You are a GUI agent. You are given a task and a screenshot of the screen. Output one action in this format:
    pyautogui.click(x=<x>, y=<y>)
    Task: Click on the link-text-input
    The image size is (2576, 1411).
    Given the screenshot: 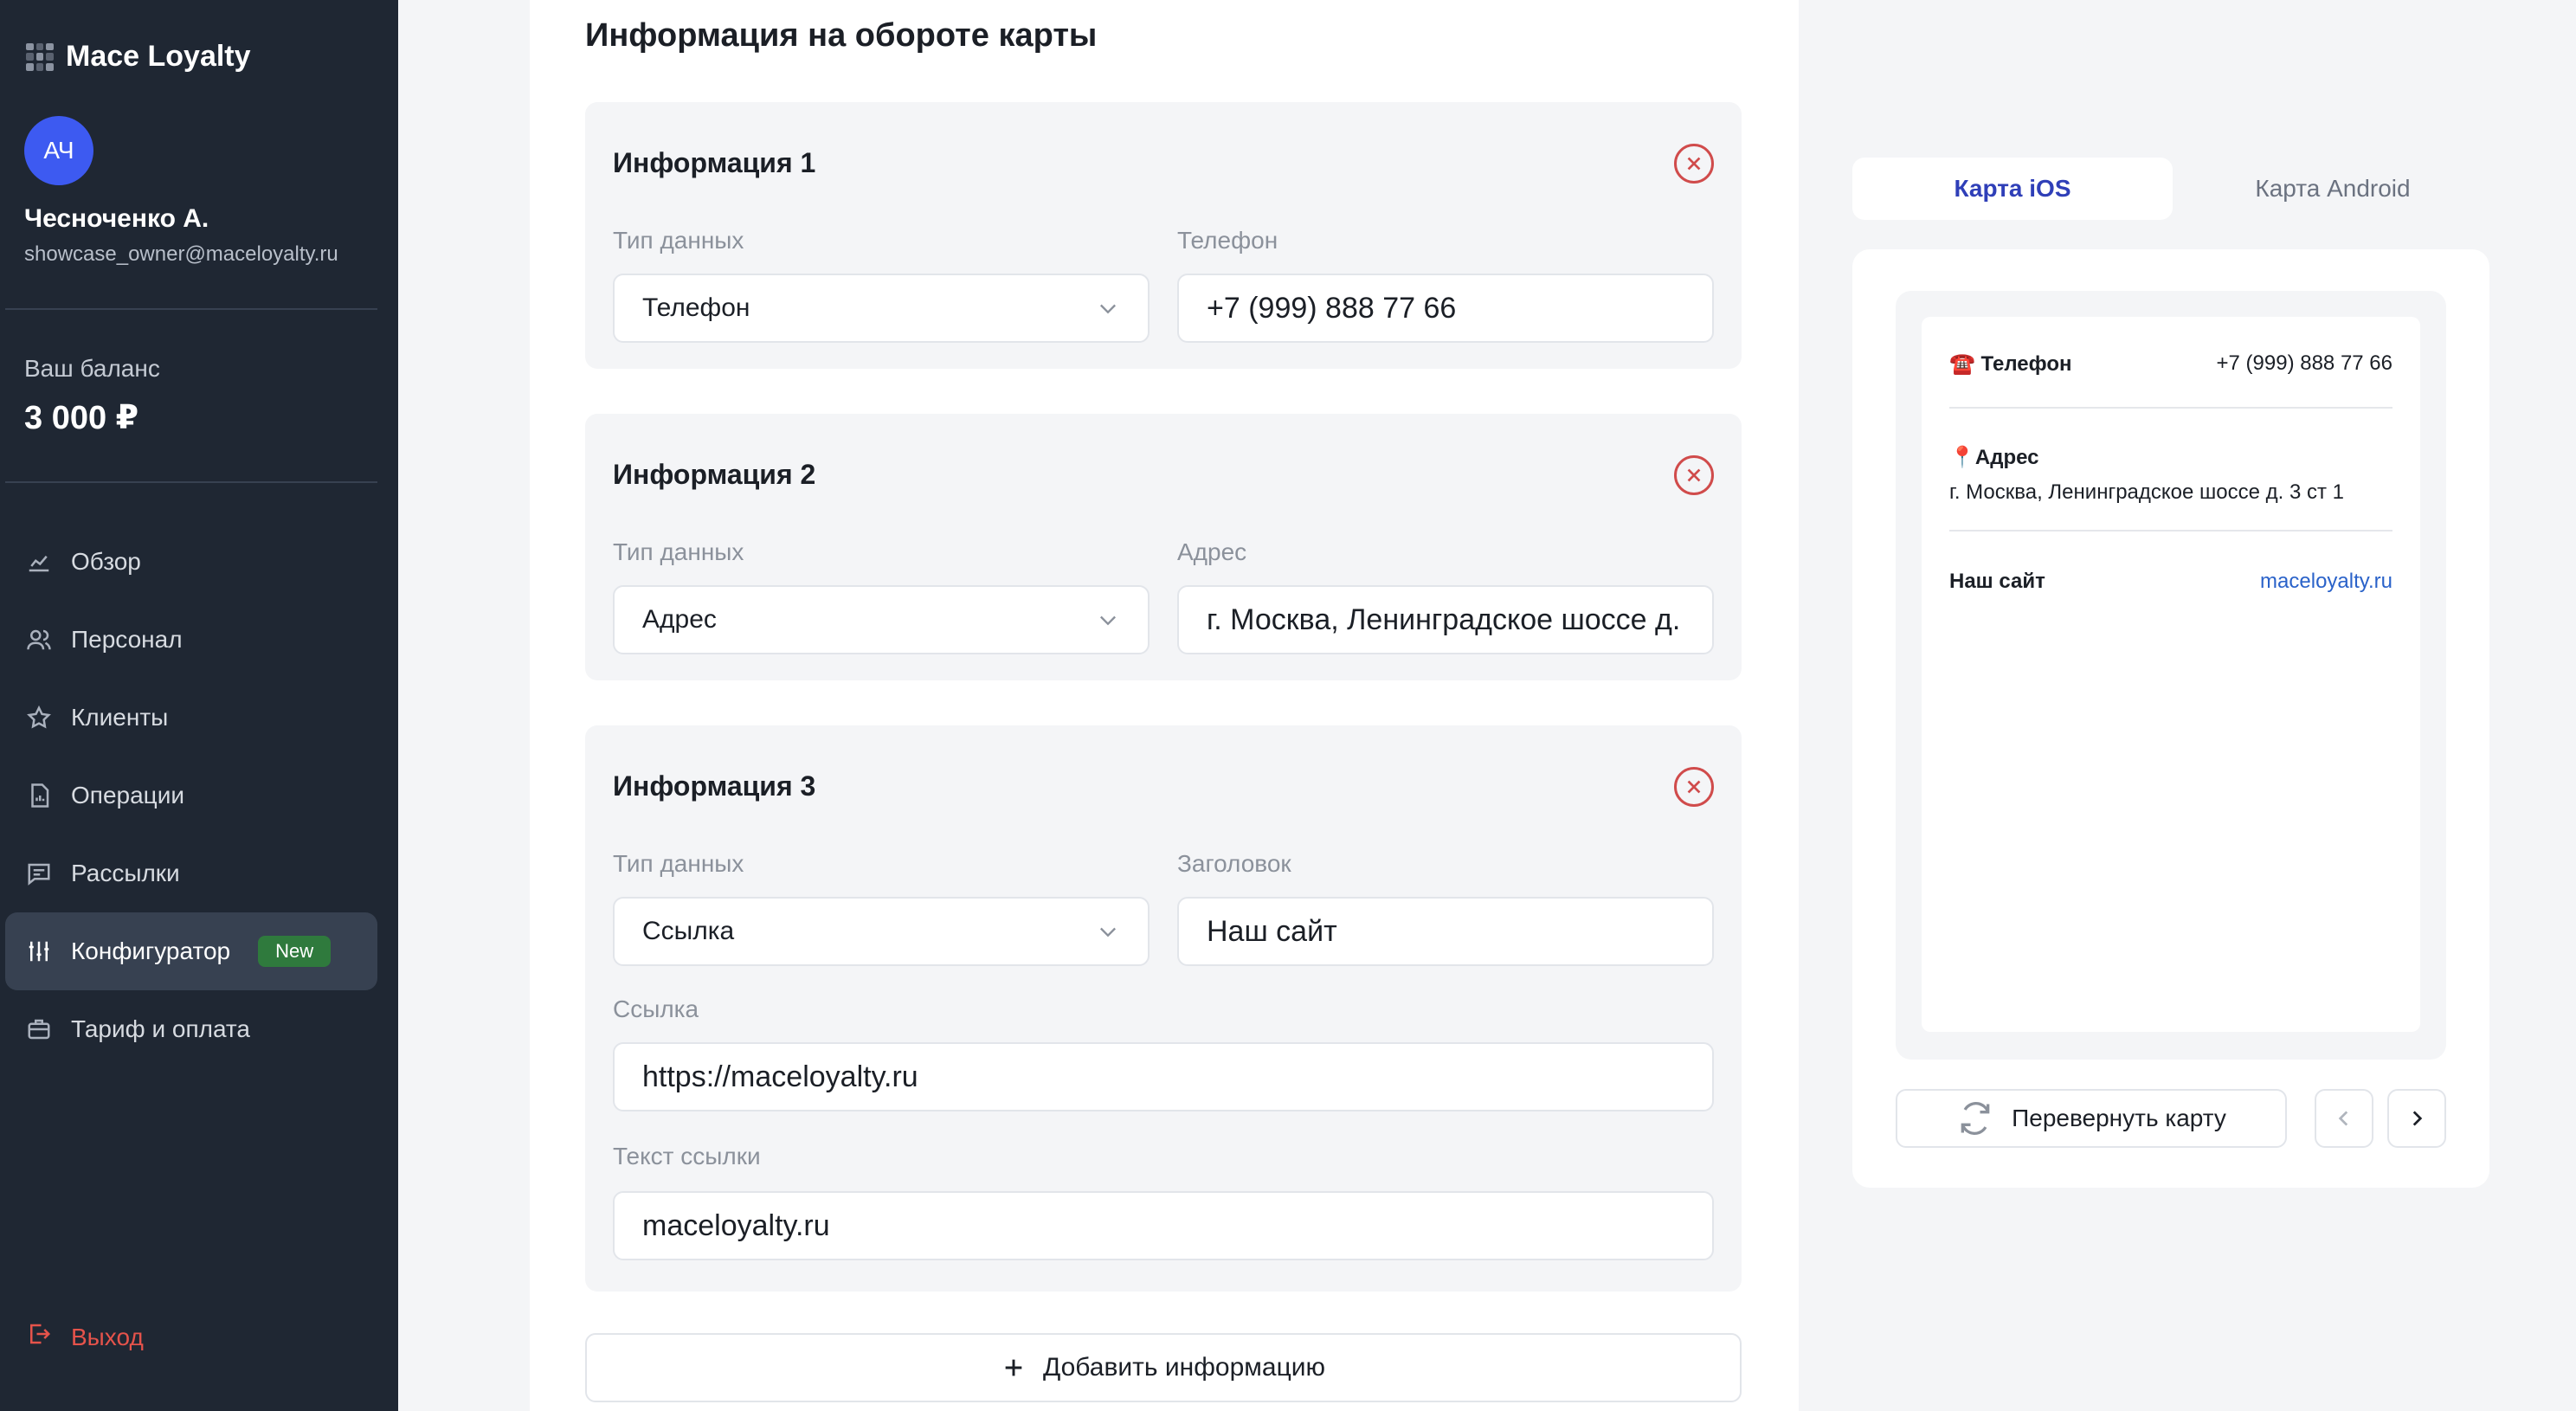 What is the action you would take?
    pyautogui.click(x=1163, y=1226)
    